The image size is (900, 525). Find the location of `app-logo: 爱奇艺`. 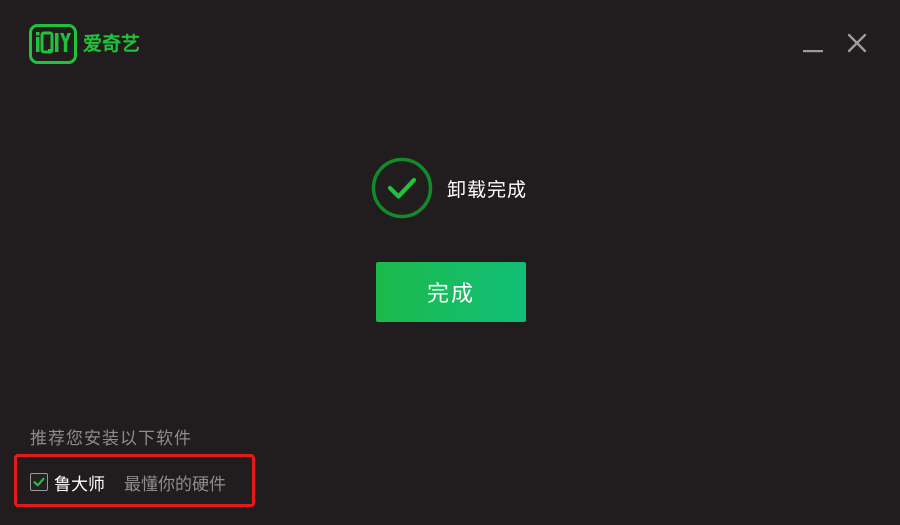

app-logo: 爱奇艺 is located at coordinates (84, 44).